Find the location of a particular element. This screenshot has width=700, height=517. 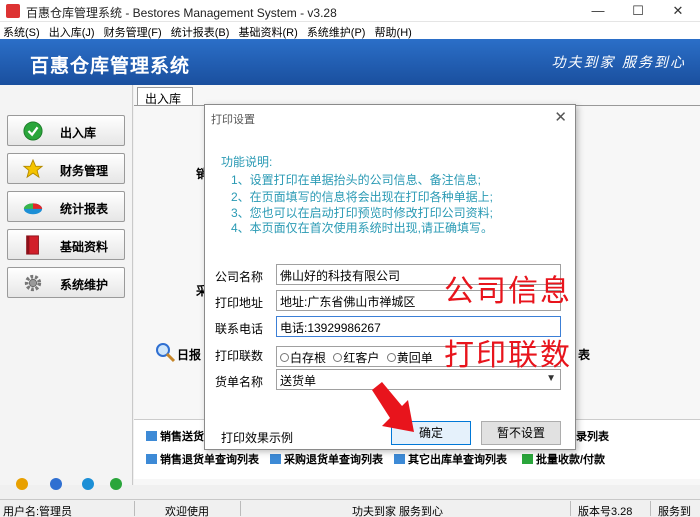

gear-icon is located at coordinates (33, 283).